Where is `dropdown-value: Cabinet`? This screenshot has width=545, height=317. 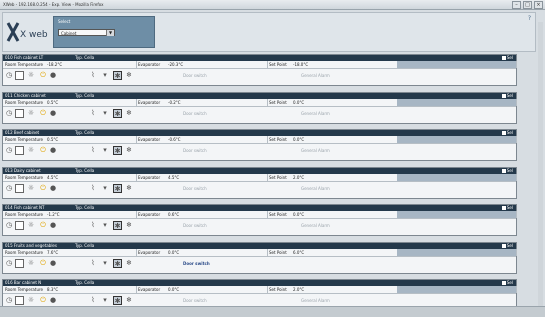
dropdown-value: Cabinet is located at coordinates (69, 33).